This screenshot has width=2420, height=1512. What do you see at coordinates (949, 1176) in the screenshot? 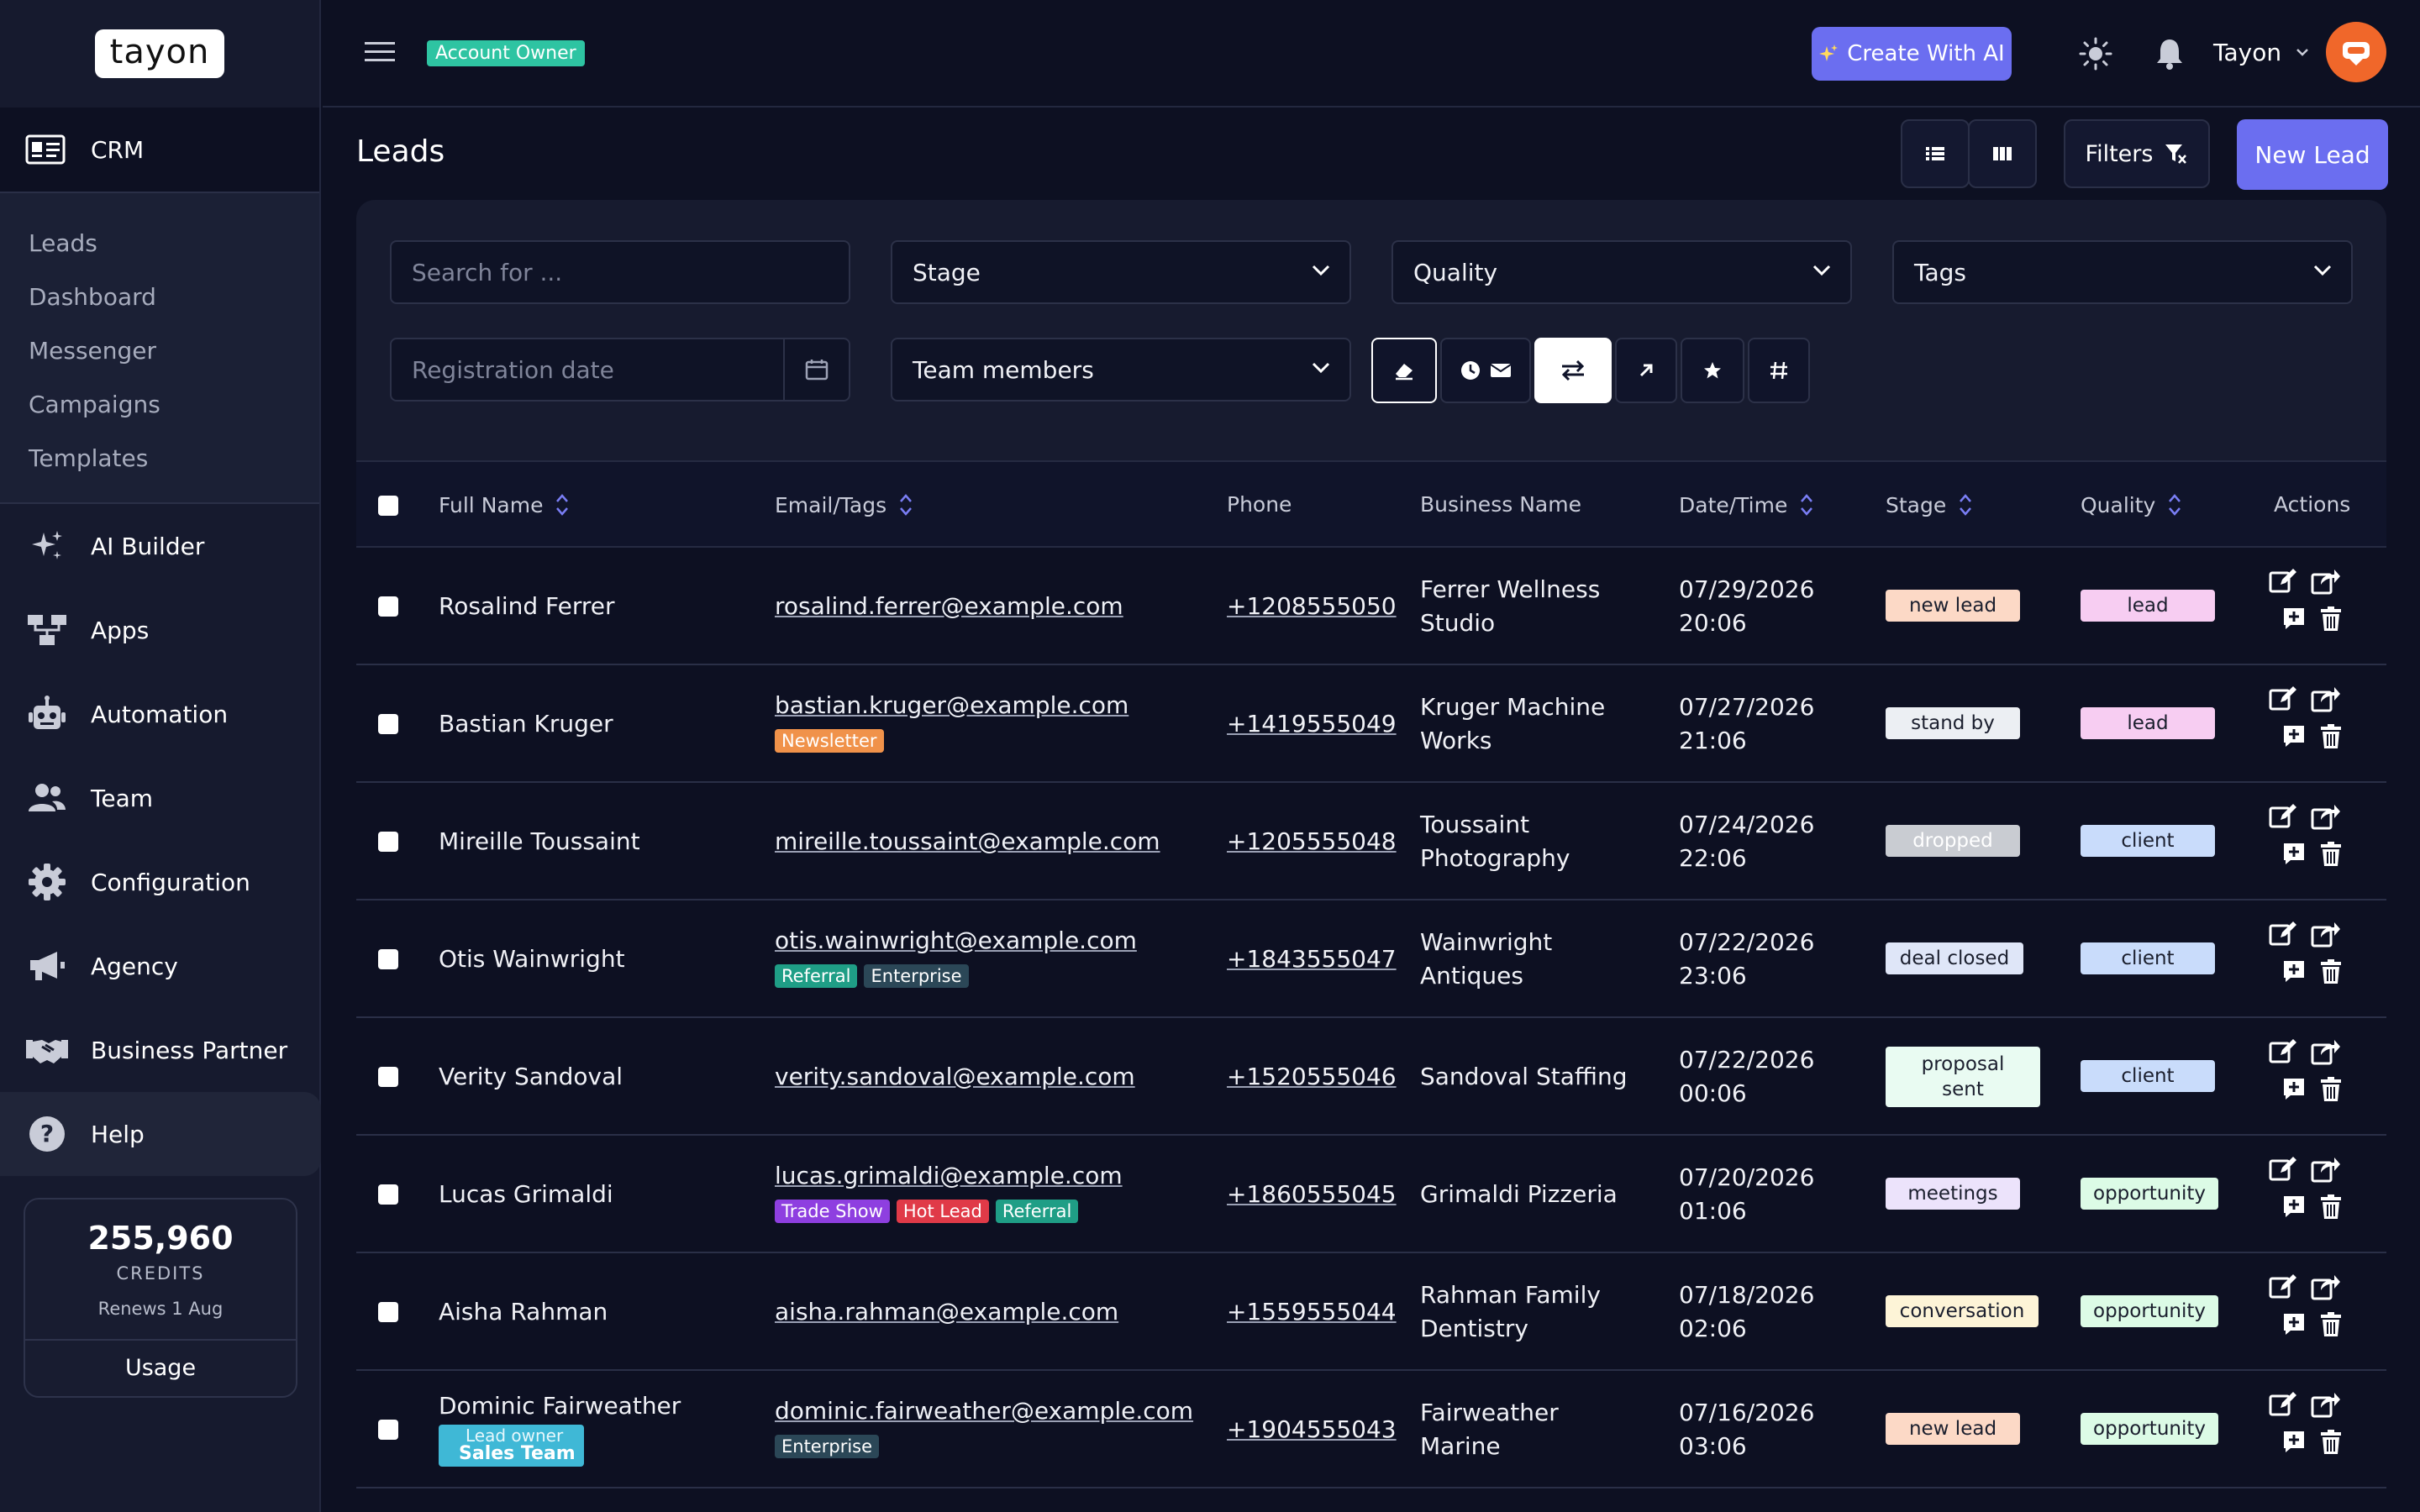
I see `lead-email: lucas.grimaldi@example.com` at bounding box center [949, 1176].